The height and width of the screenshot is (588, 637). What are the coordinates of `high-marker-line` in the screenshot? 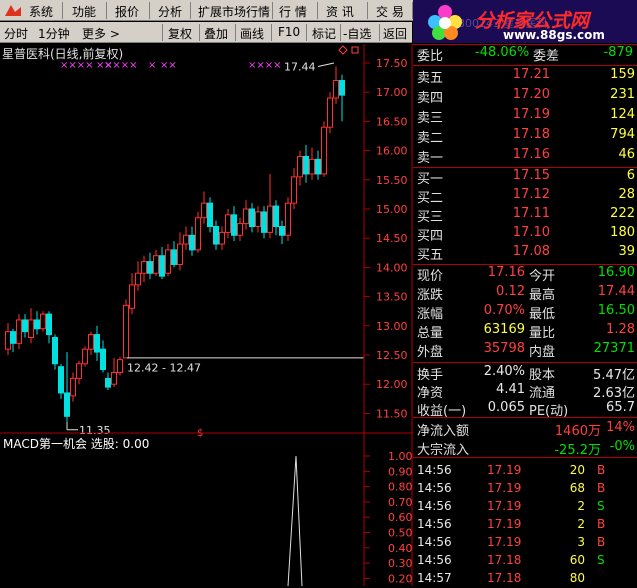 It's located at (326, 64).